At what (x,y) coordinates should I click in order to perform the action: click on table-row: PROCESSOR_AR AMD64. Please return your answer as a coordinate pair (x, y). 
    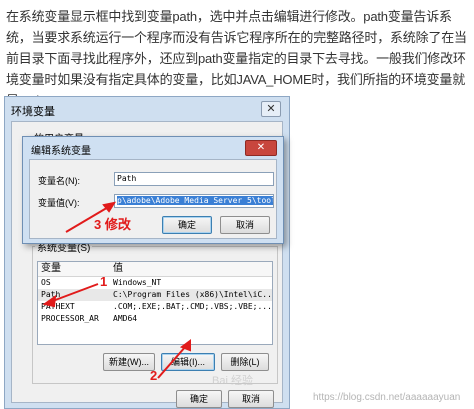
    Looking at the image, I should click on (155, 319).